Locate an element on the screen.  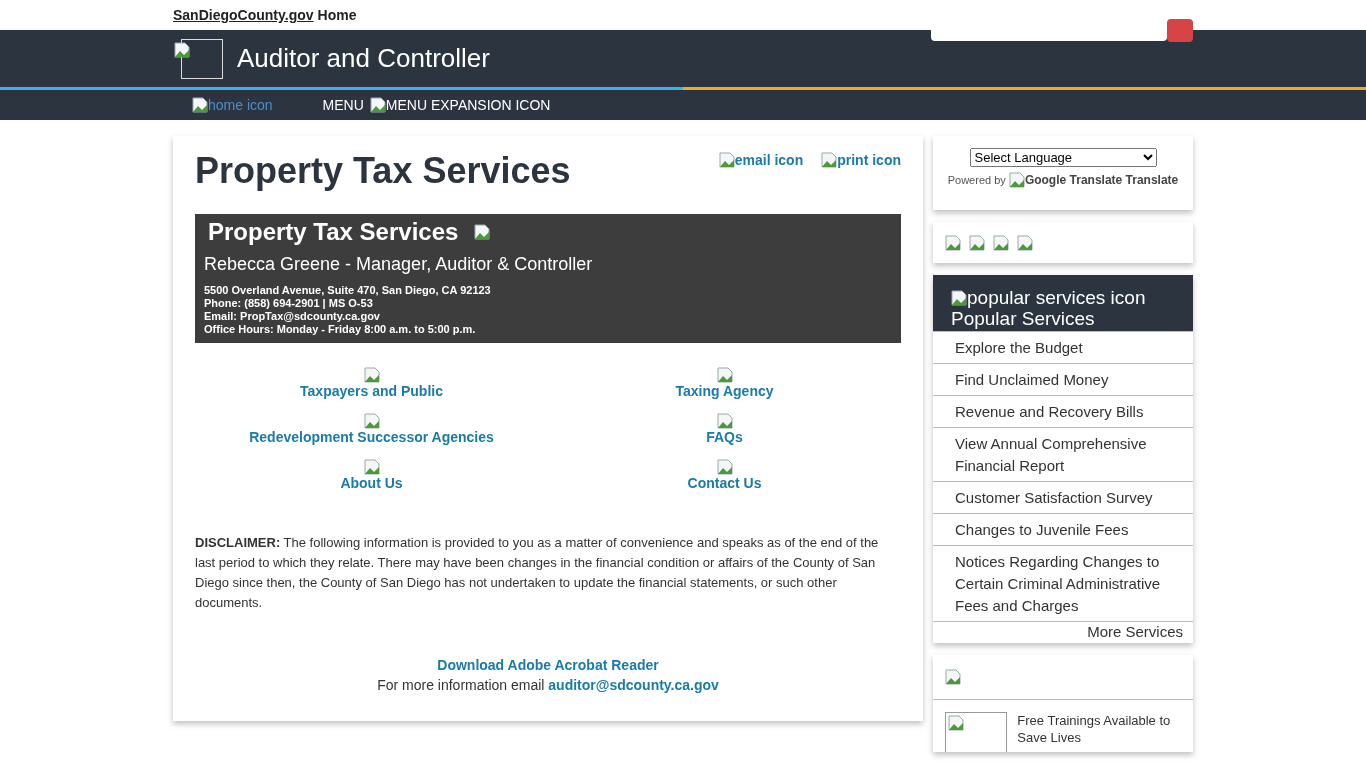
contact-line: Email: PropTax@sdcounty.ca.gov is located at coordinates (292, 316).